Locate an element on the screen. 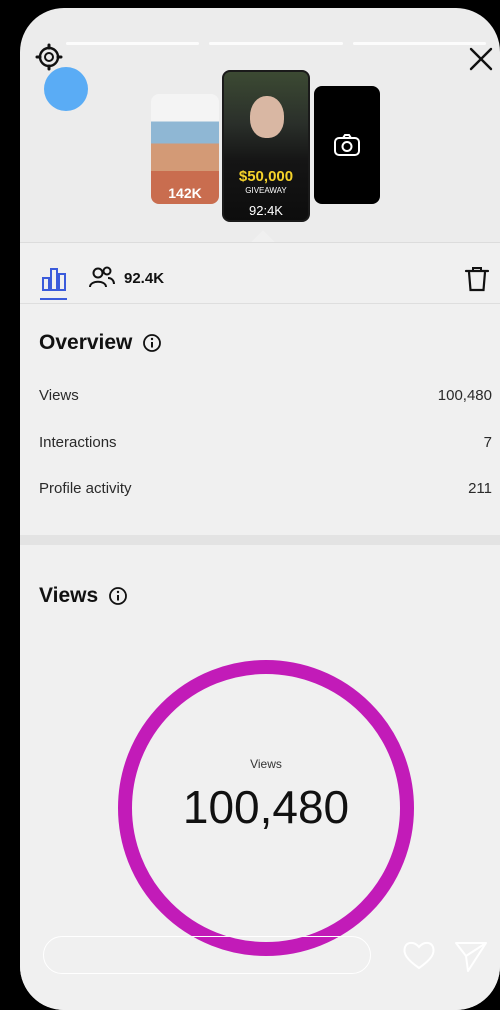 The width and height of the screenshot is (500, 1010). close-icon is located at coordinates (481, 59).